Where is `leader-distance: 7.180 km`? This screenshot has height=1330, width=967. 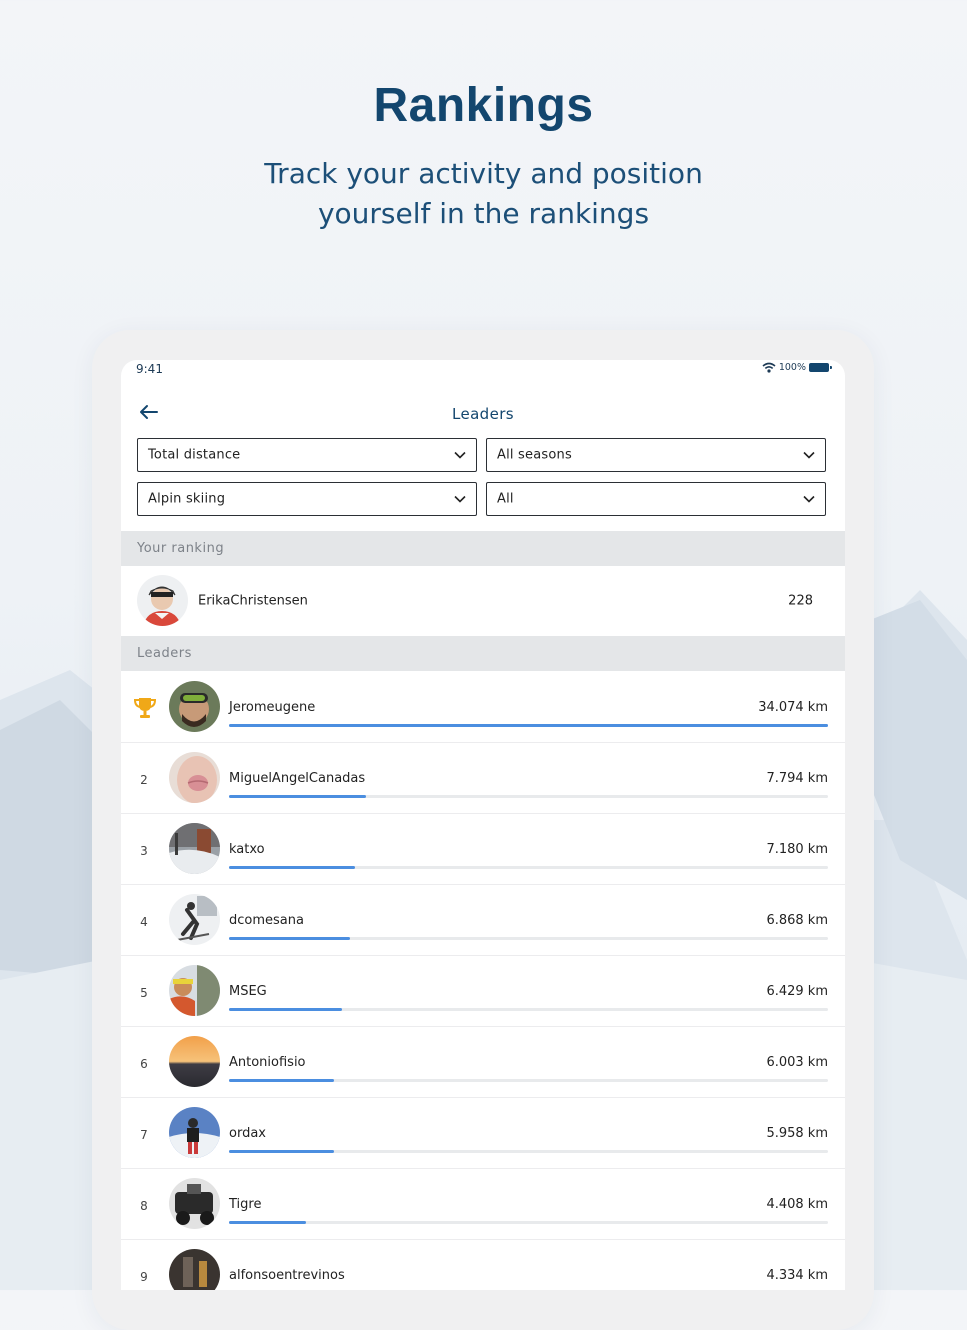 leader-distance: 7.180 km is located at coordinates (797, 849).